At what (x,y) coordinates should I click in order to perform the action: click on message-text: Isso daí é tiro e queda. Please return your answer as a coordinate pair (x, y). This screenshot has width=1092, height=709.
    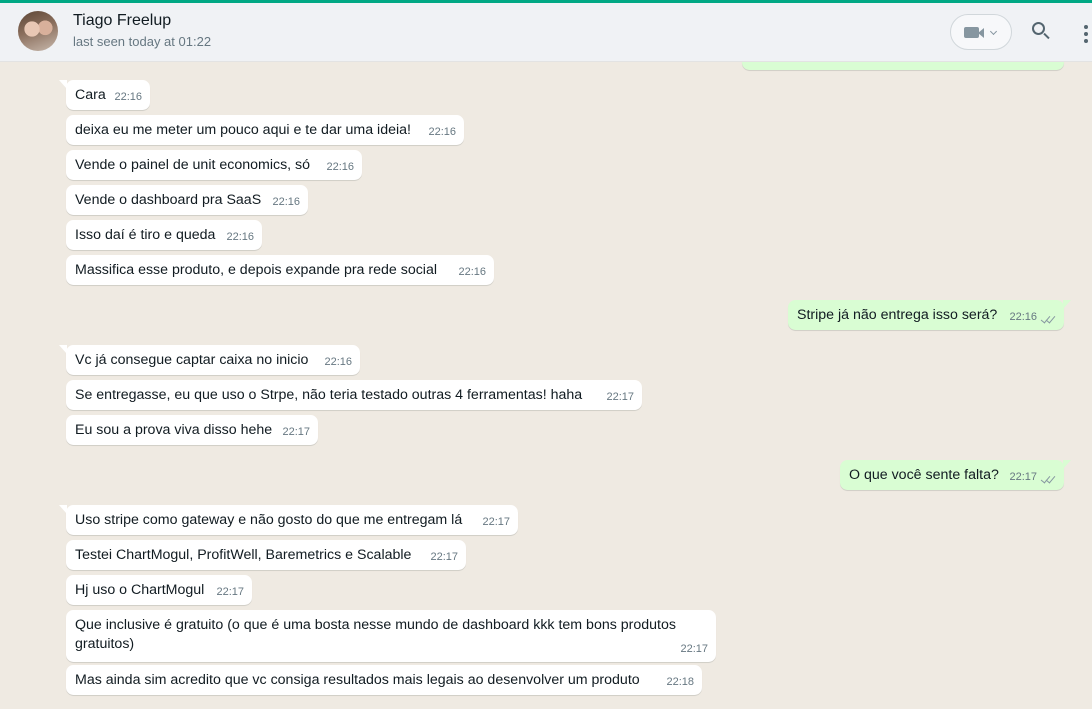
    Looking at the image, I should click on (145, 235).